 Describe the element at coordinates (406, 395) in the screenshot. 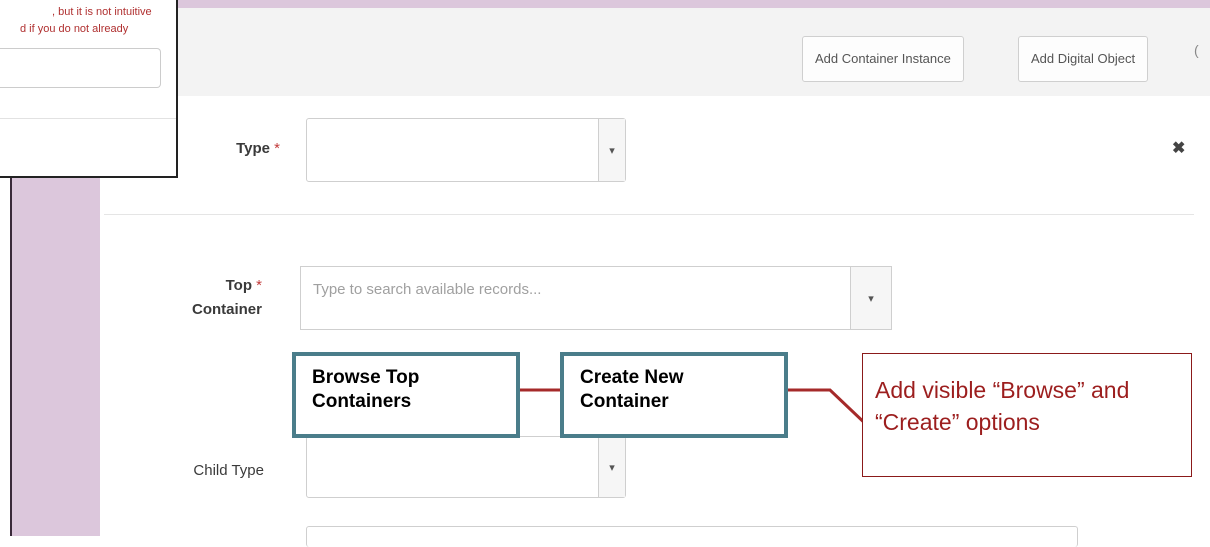

I see `browse-top-containers-callout: Browse Top Containers` at that location.